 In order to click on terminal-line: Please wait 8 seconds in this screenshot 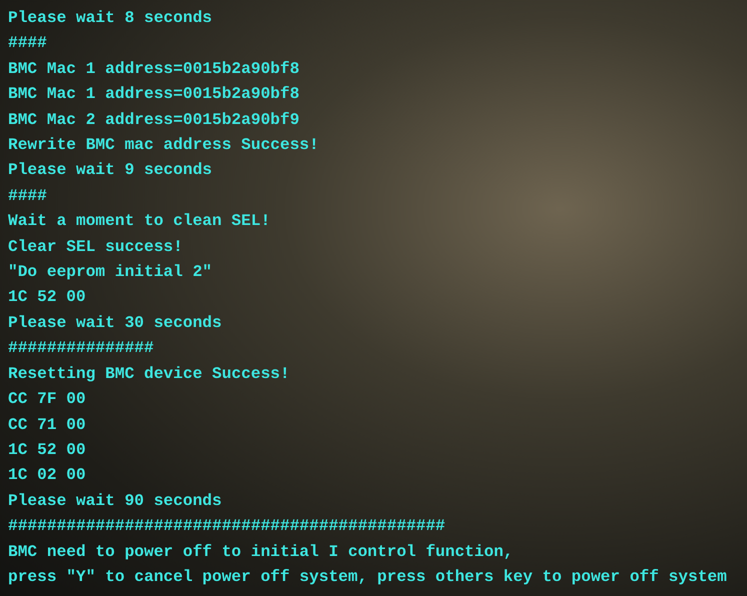, I will do `click(110, 18)`.